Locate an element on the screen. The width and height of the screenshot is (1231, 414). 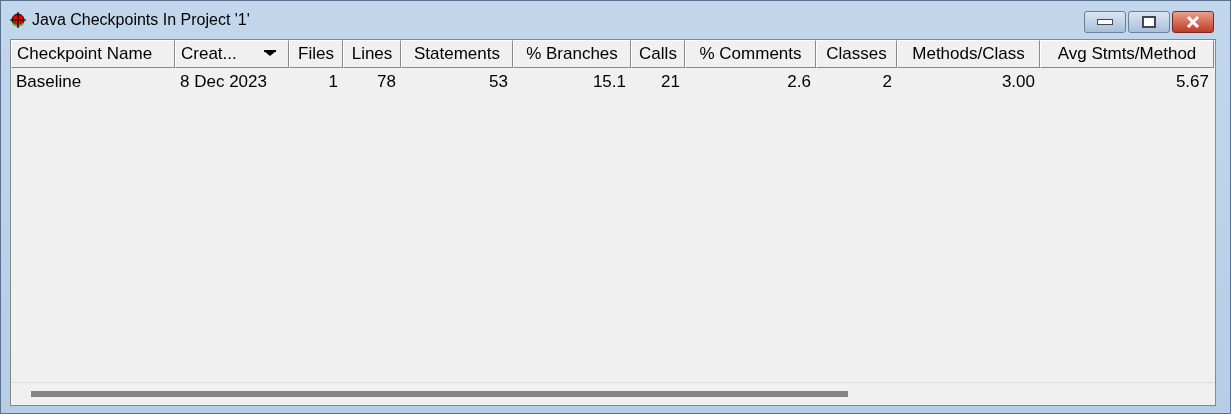
column-header: Files is located at coordinates (316, 54).